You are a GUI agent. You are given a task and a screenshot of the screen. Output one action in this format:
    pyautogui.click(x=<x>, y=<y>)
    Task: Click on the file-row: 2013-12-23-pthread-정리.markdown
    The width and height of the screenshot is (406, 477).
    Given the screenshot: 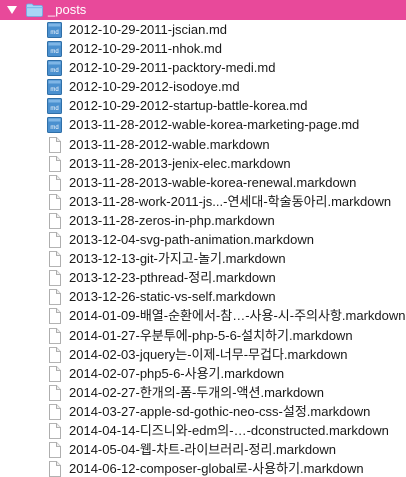 What is the action you would take?
    pyautogui.click(x=203, y=277)
    